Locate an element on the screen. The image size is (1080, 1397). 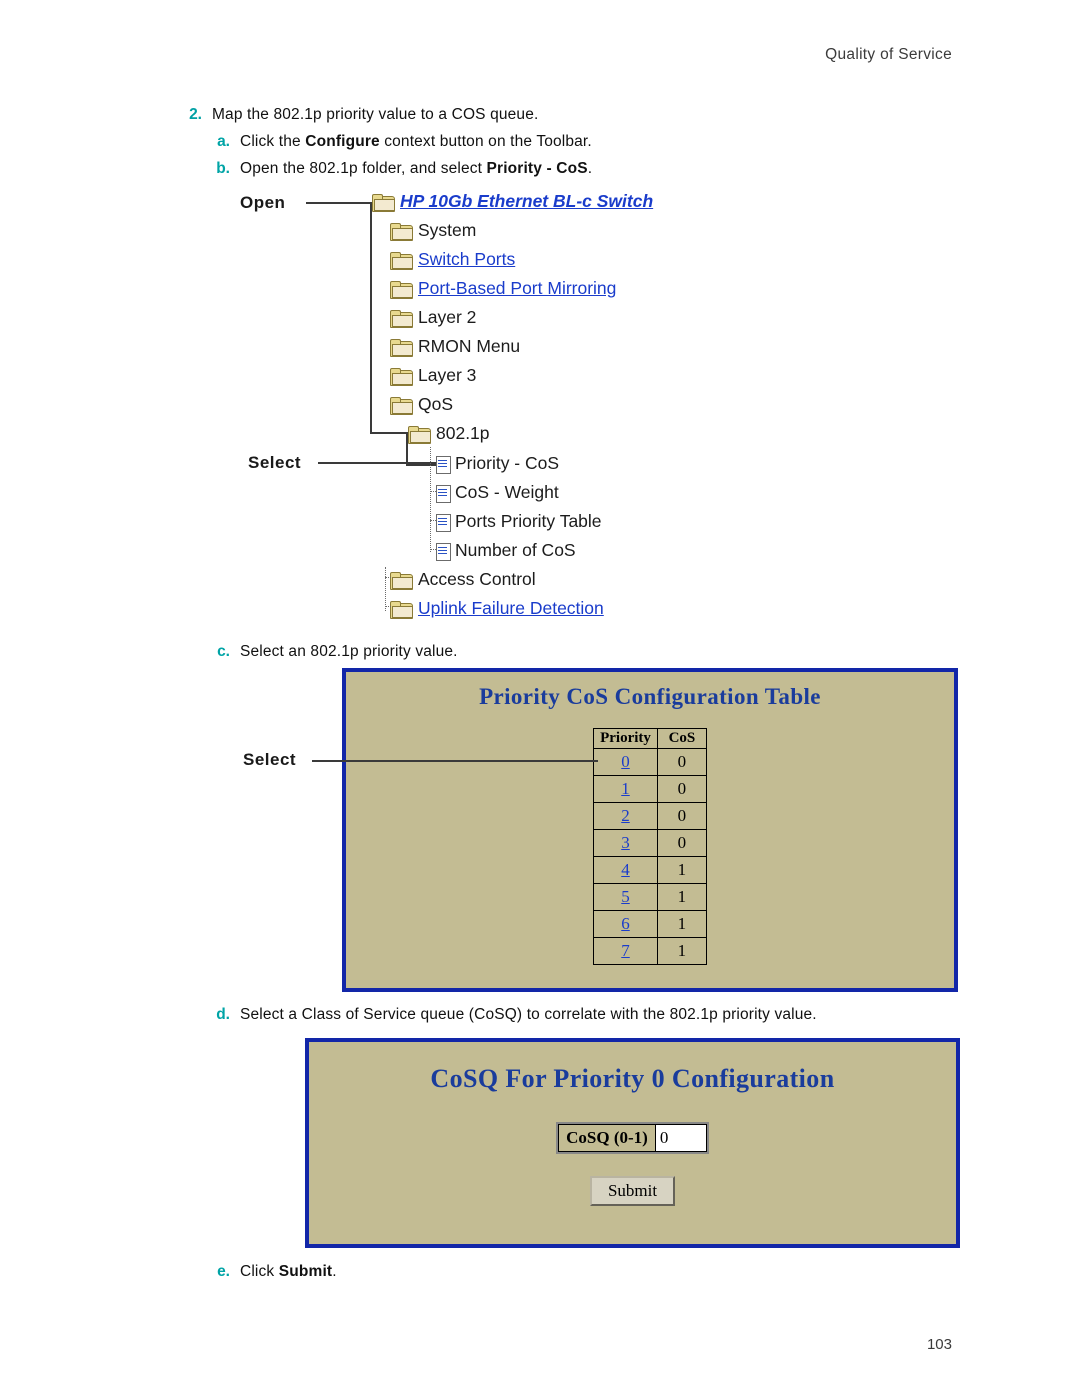
tree-item-8021p: 802.1p is located at coordinates (449, 433).